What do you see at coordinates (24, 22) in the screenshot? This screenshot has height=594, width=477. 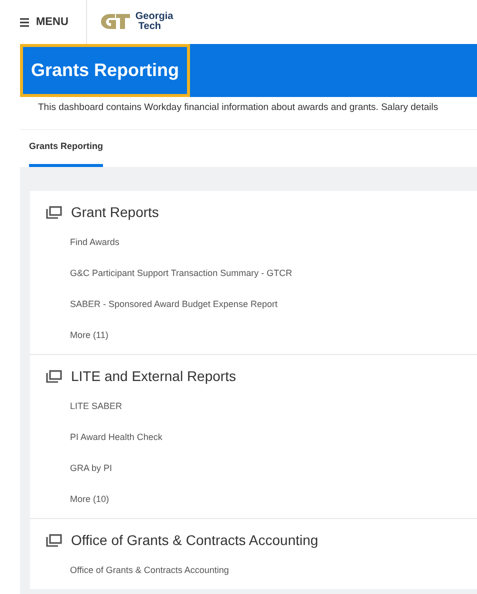 I see `menu-icon` at bounding box center [24, 22].